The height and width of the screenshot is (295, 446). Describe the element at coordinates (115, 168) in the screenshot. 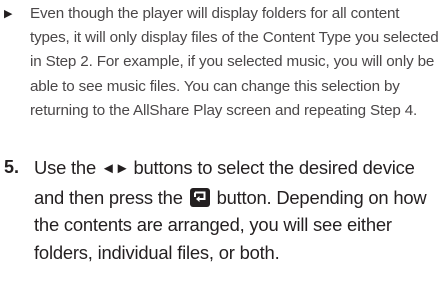

I see `left-right-arrows-icon: ◄►` at that location.